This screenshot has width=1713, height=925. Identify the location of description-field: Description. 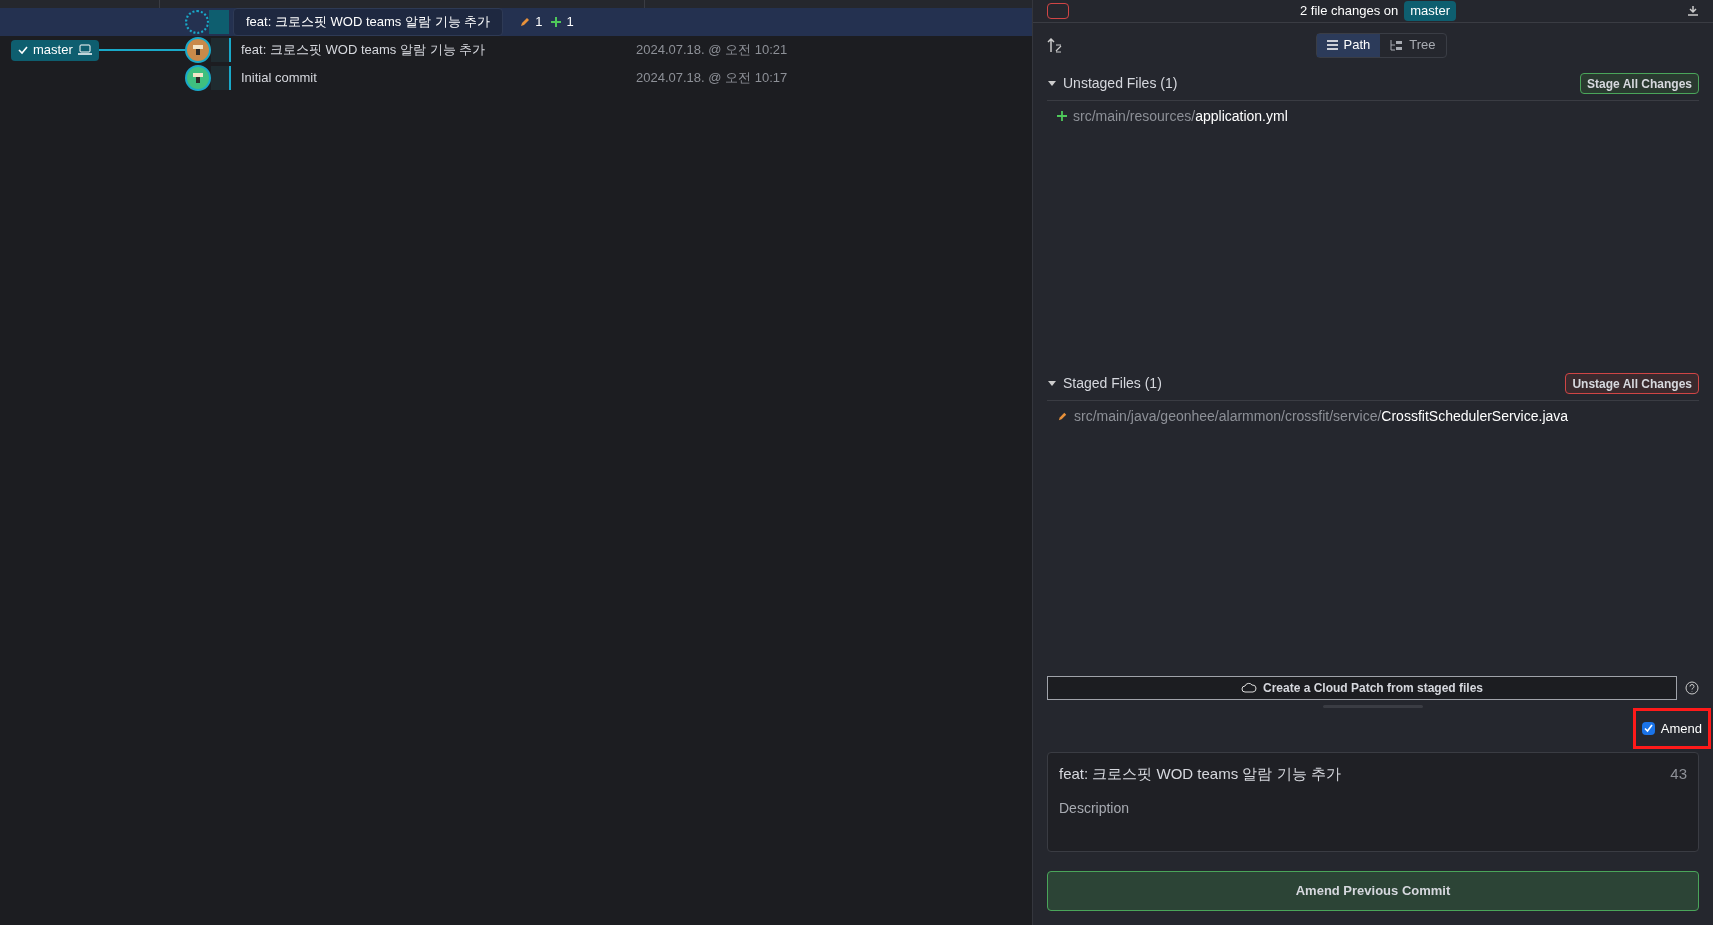
(1373, 808).